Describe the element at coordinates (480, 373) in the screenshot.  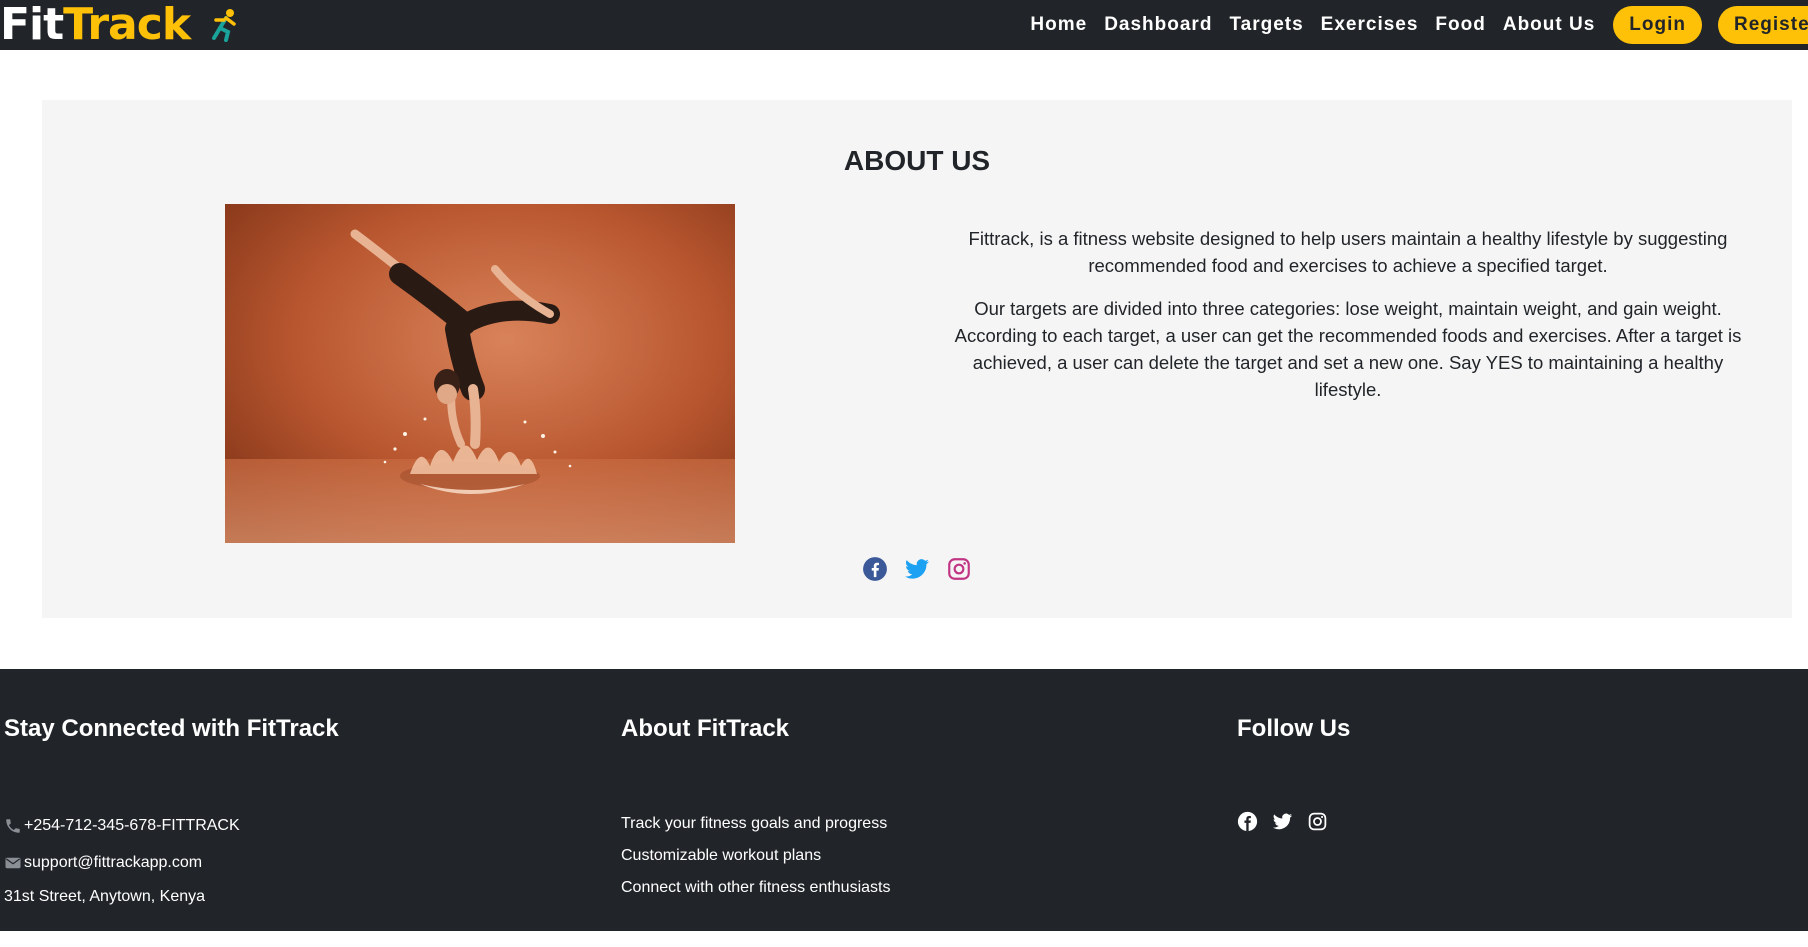
I see `handstand-splash-photo` at that location.